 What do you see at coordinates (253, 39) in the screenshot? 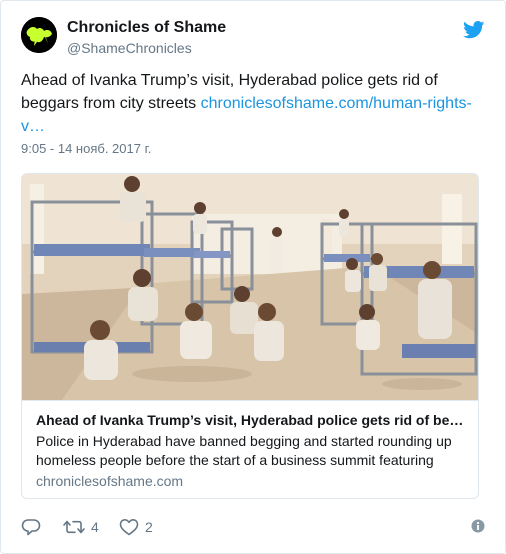
I see `tweet-header: Chronicles of Shame @ShameChronicles` at bounding box center [253, 39].